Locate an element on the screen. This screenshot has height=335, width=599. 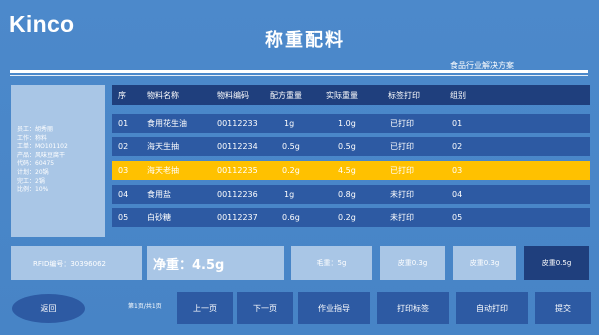
cell-material-name: 海天老抽 is located at coordinates (163, 170).